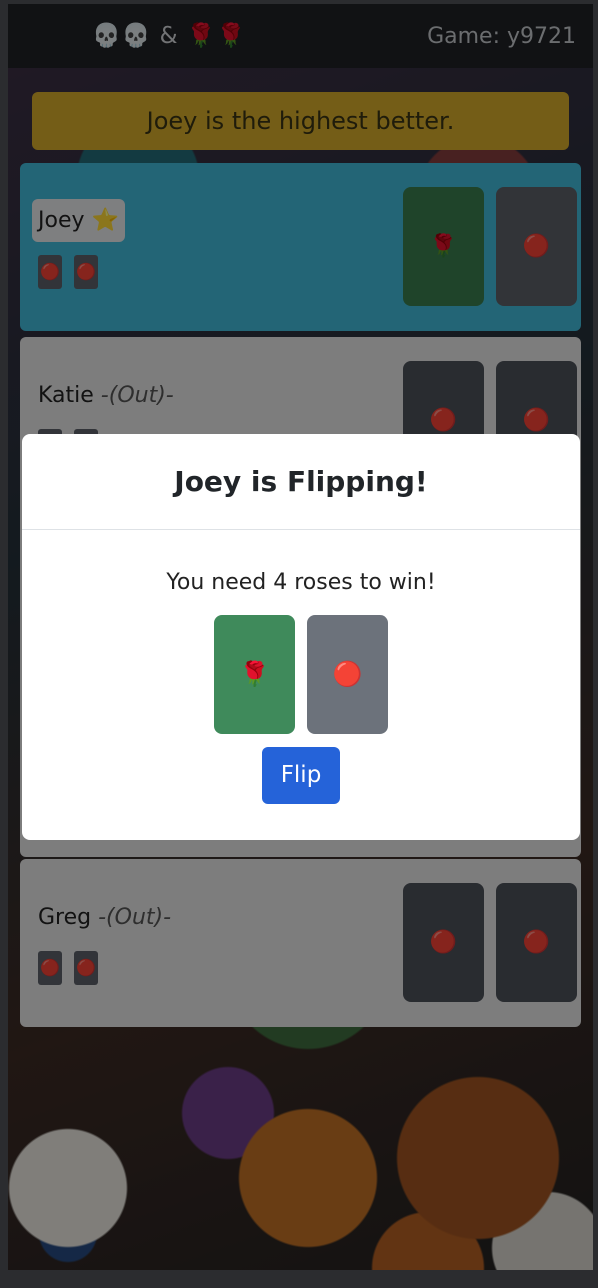 This screenshot has height=1288, width=598. I want to click on flip-card-rose: 🌹, so click(254, 674).